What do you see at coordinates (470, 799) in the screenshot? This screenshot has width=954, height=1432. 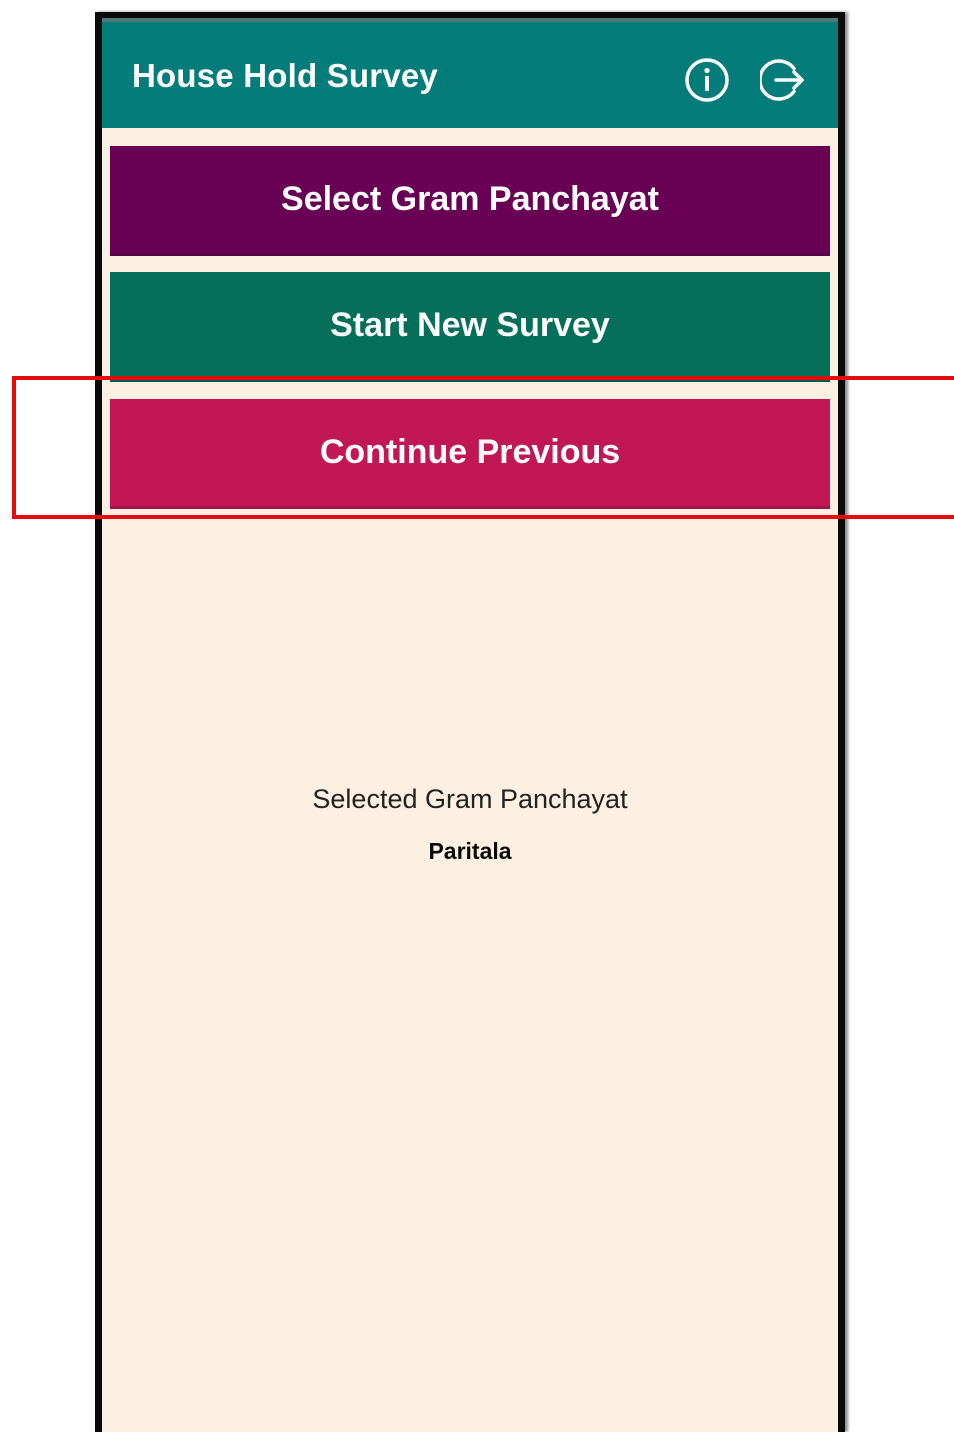 I see `selected-gram-panchayat-label: Selected Gram Panchayat` at bounding box center [470, 799].